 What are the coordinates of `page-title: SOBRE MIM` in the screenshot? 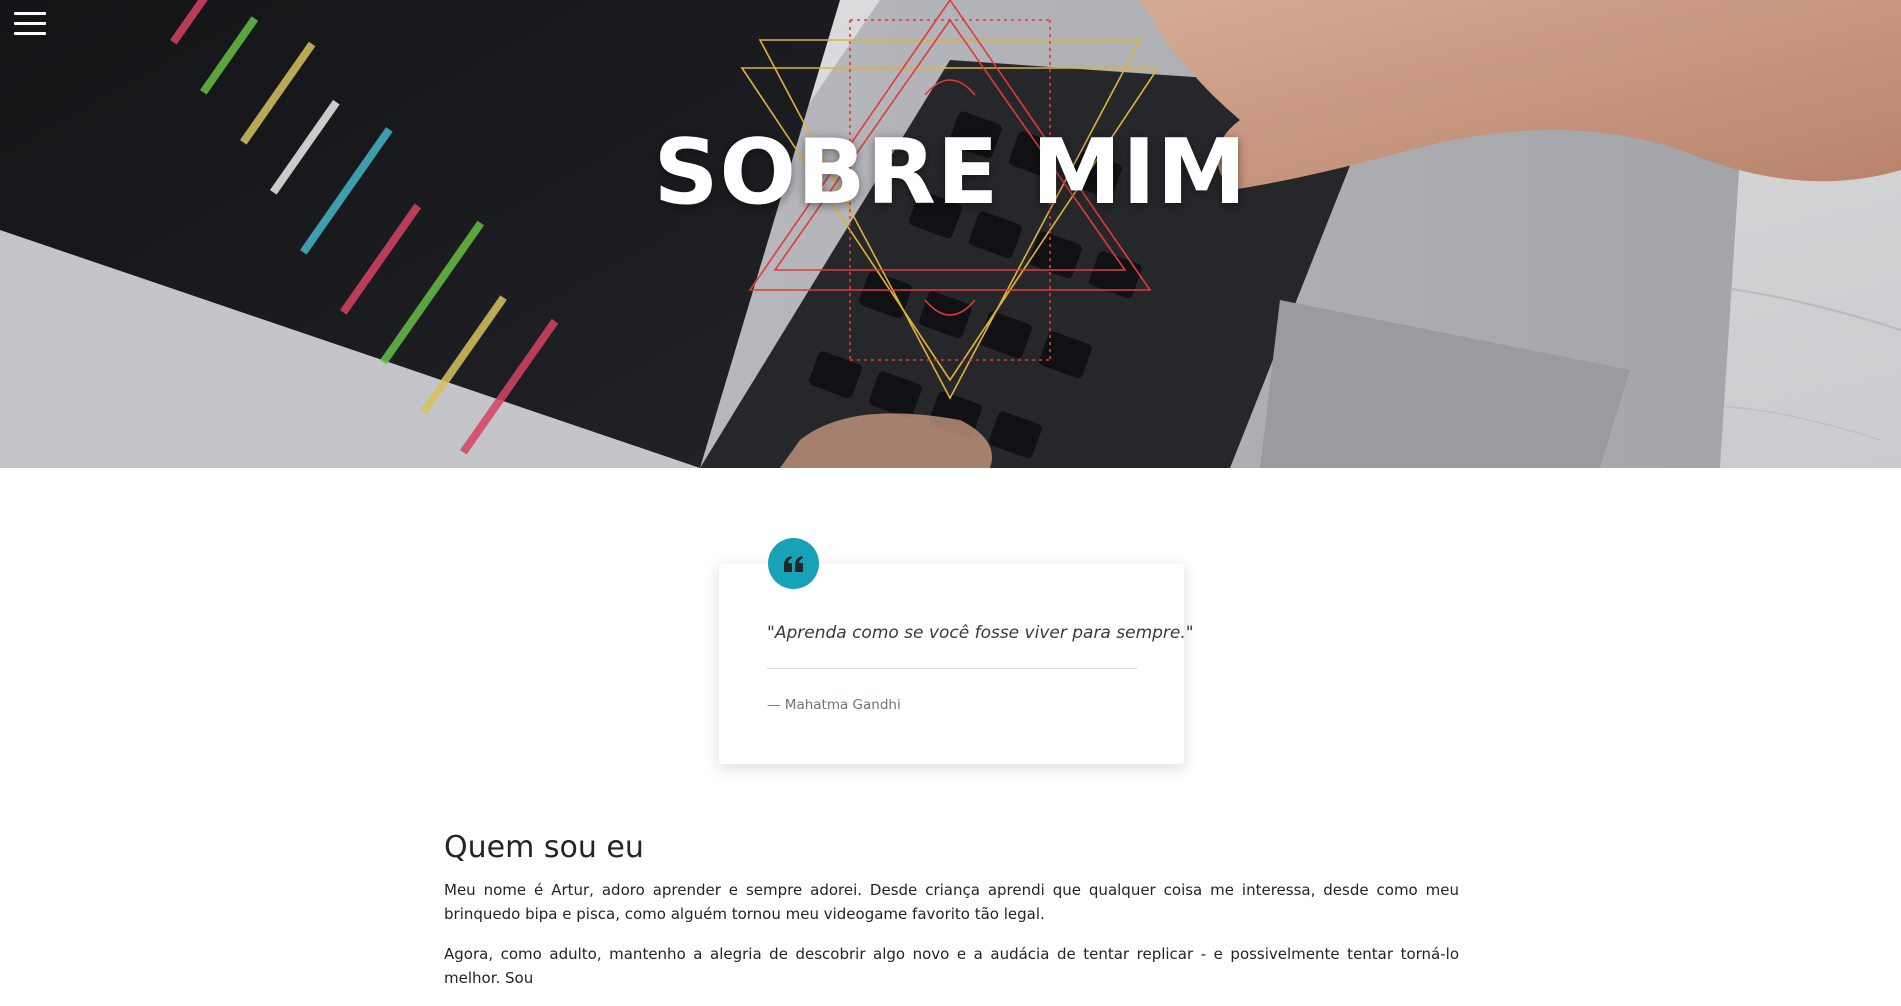 It's located at (950, 172).